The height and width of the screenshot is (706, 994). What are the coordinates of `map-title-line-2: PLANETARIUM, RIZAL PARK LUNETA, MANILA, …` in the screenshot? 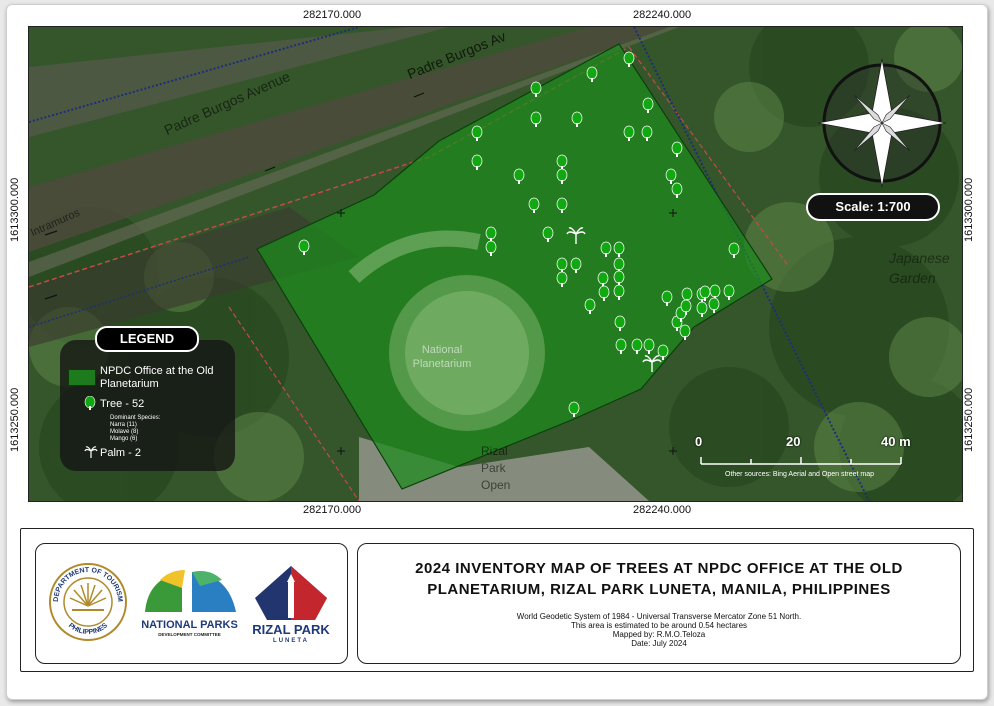 It's located at (659, 589).